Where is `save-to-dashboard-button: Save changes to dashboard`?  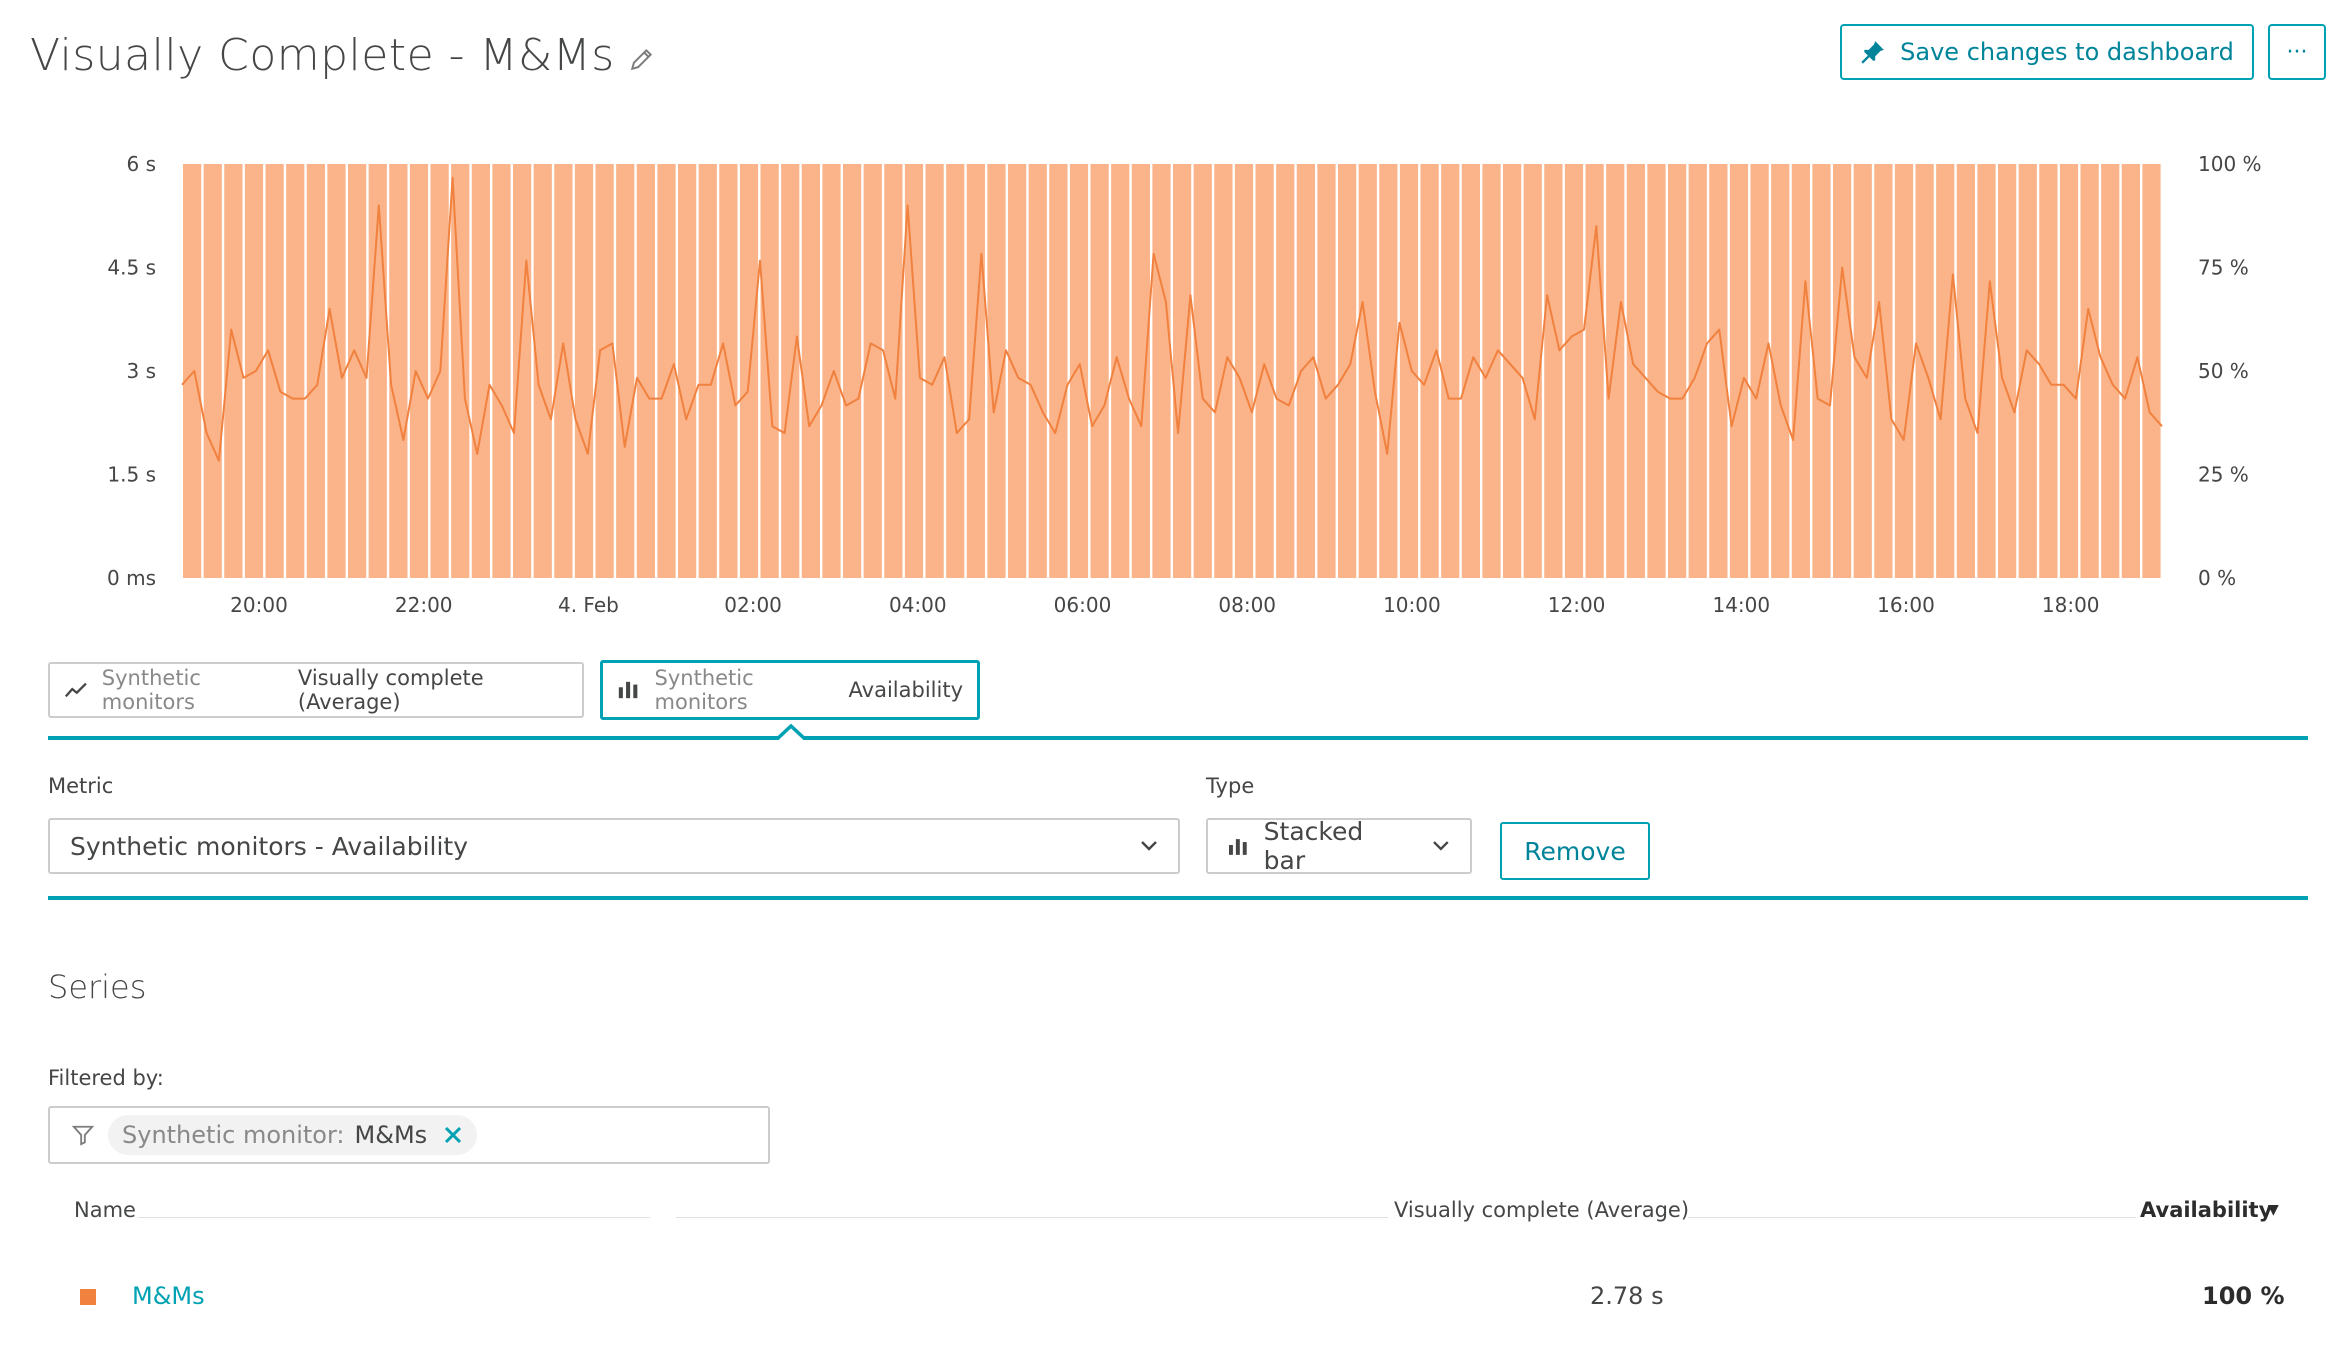
save-to-dashboard-button: Save changes to dashboard is located at coordinates (2047, 52).